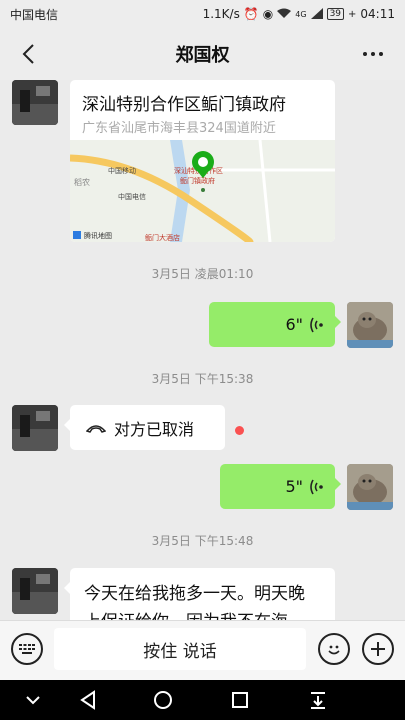  What do you see at coordinates (280, 486) in the screenshot?
I see `voice-message: 5"` at bounding box center [280, 486].